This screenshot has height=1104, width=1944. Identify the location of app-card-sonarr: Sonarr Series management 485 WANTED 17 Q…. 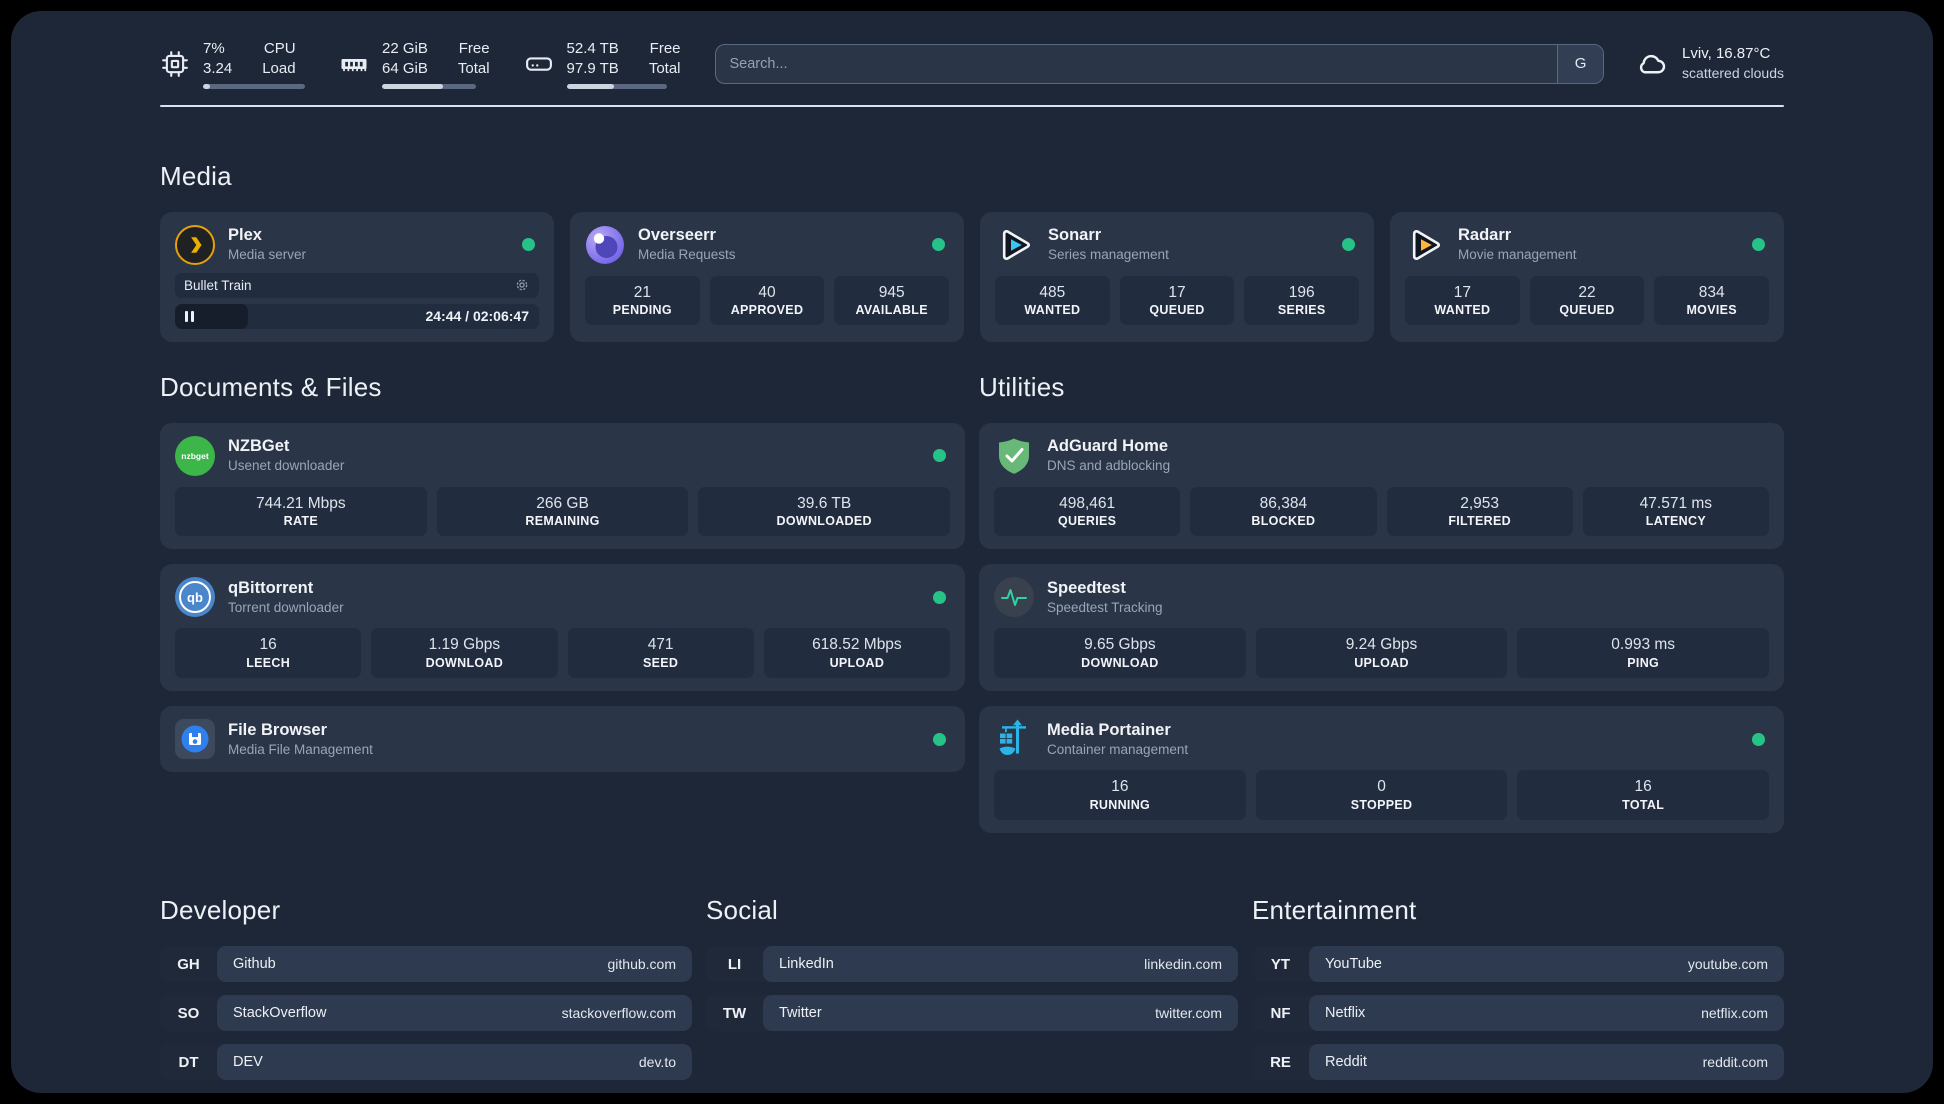
(1177, 276).